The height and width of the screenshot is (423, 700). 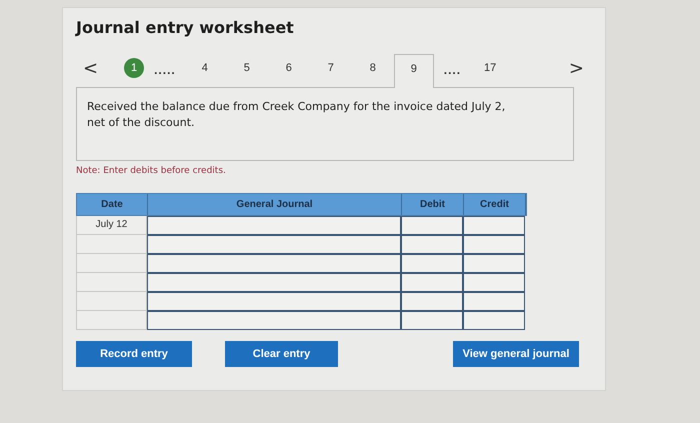 What do you see at coordinates (281, 354) in the screenshot?
I see `action-button: Clear entry` at bounding box center [281, 354].